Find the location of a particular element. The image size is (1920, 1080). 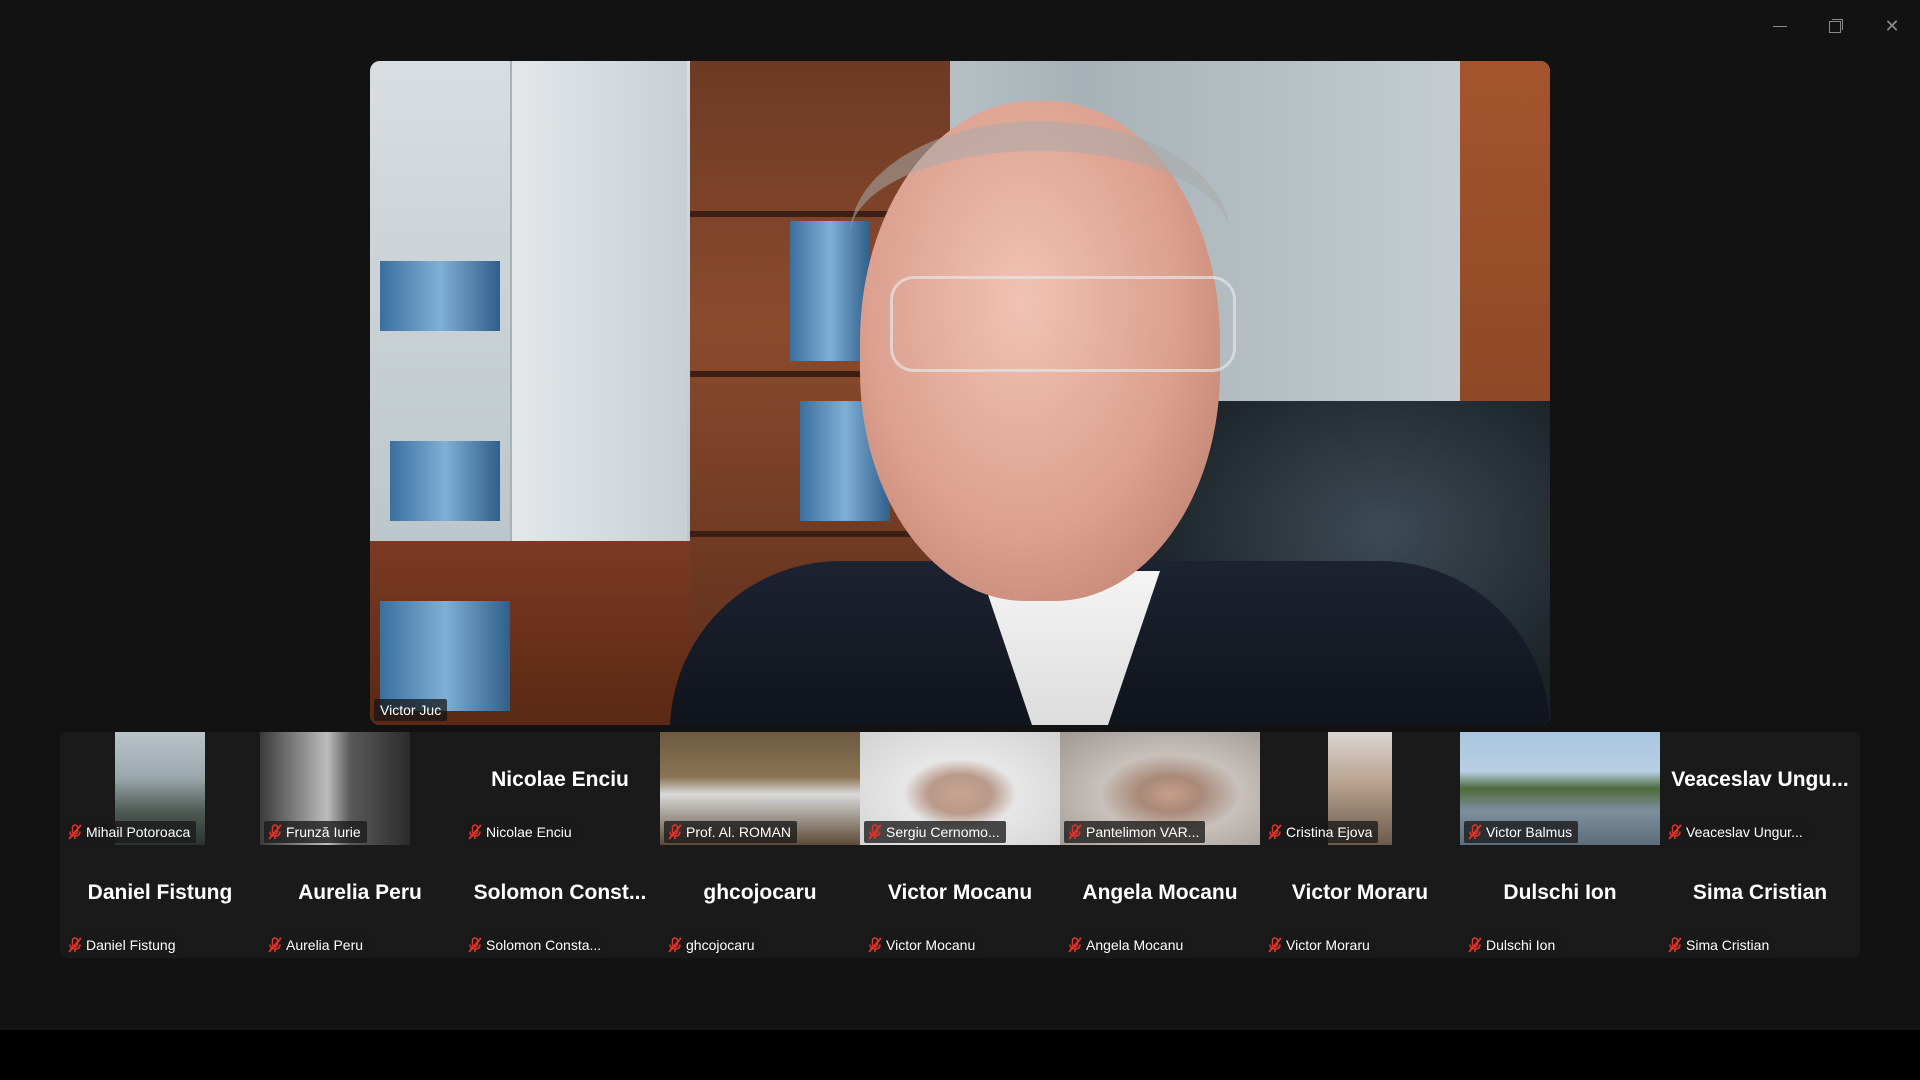

participant-name: Daniel Fistung is located at coordinates (131, 945).